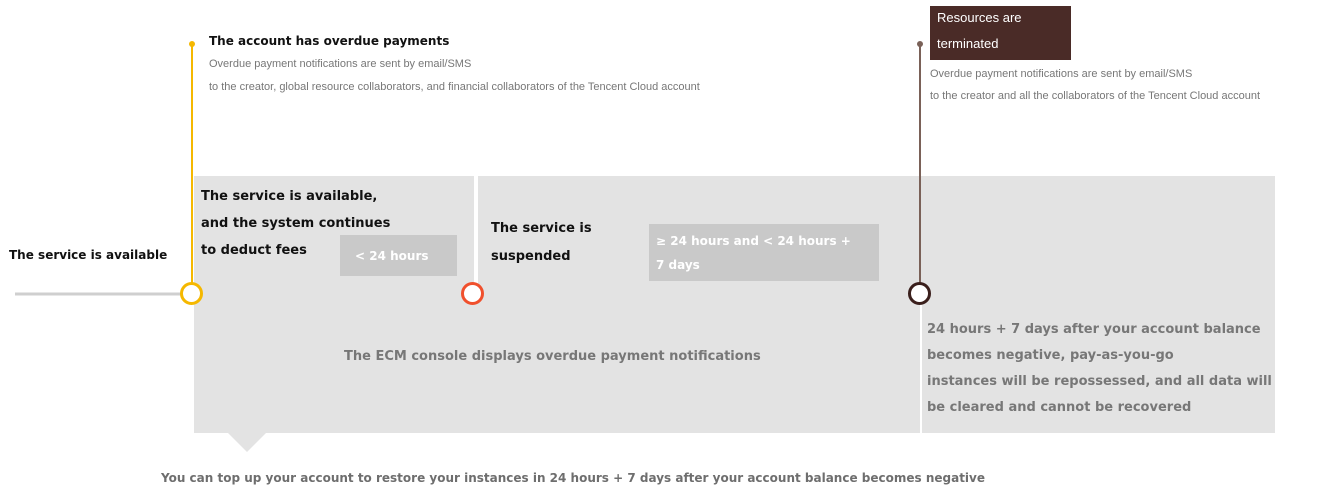  What do you see at coordinates (753, 241) in the screenshot?
I see `stage-suspended-duration-line1: ≥ 24 hours and < 24 hours +` at bounding box center [753, 241].